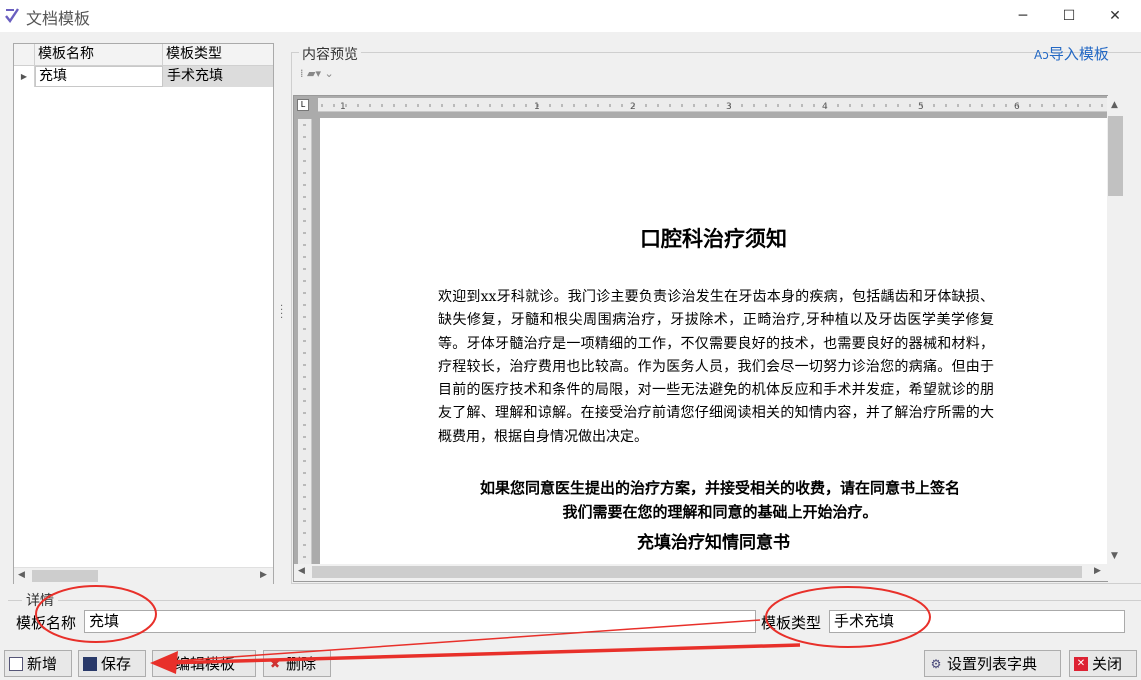  I want to click on document-vertical-scrollbar: ▲ ▼, so click(1115, 338).